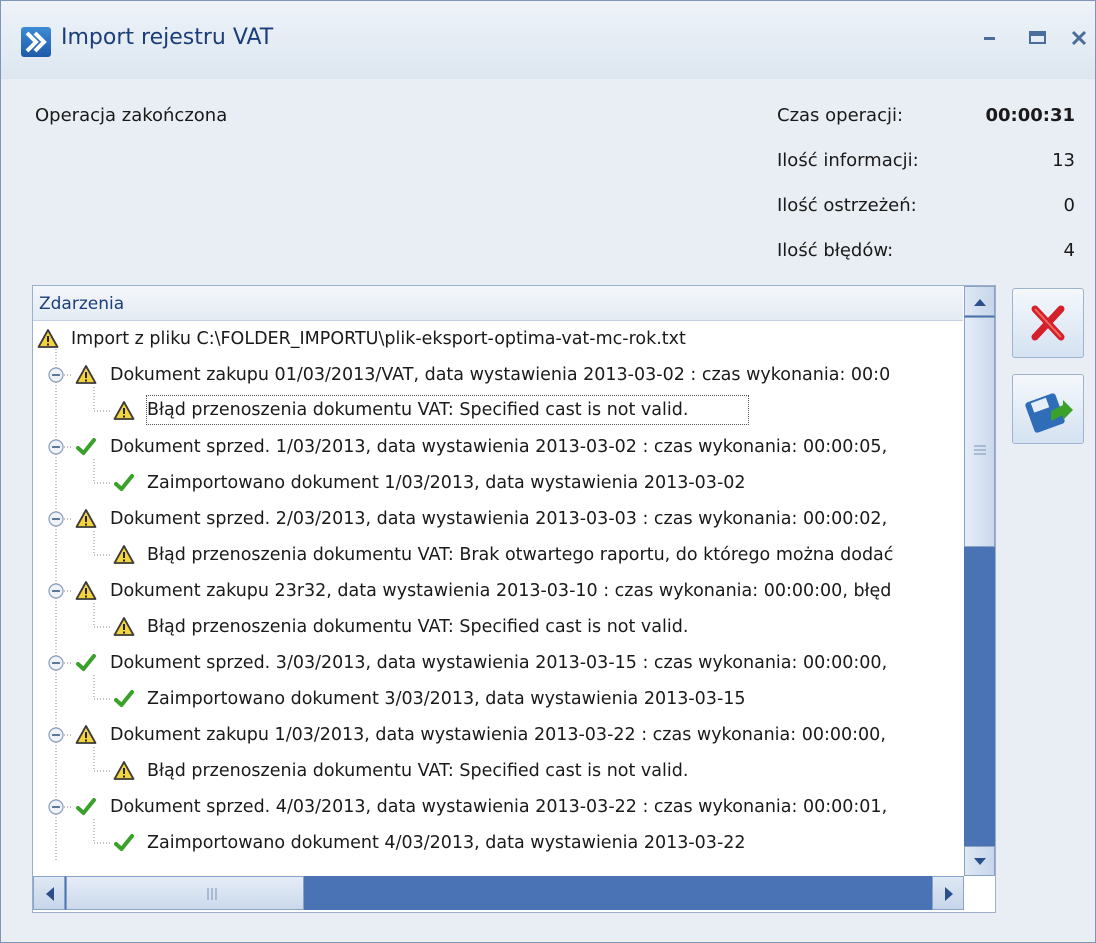  Describe the element at coordinates (979, 581) in the screenshot. I see `vertical-scrollbar` at that location.